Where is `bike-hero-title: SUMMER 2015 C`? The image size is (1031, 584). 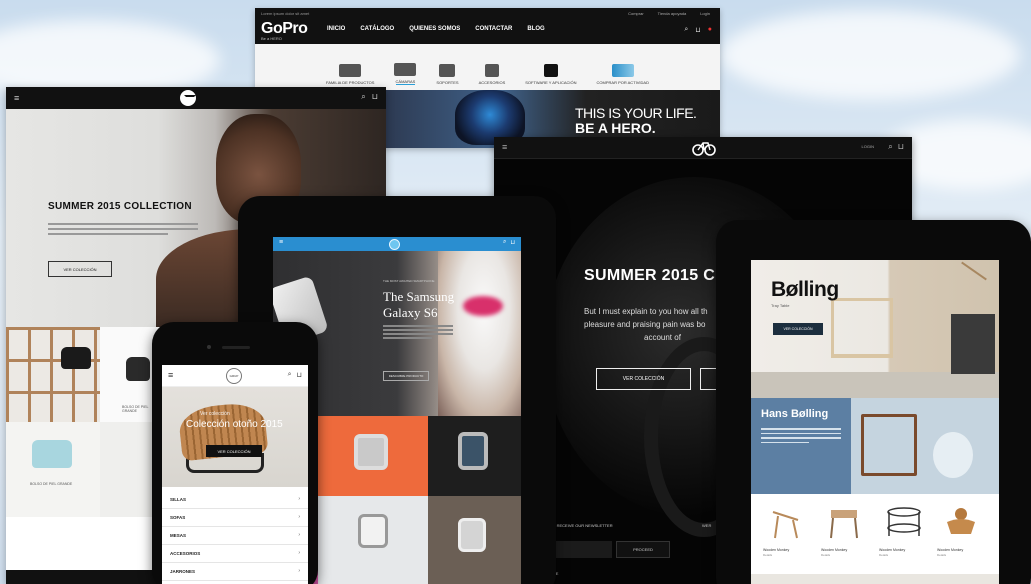 bike-hero-title: SUMMER 2015 C is located at coordinates (650, 275).